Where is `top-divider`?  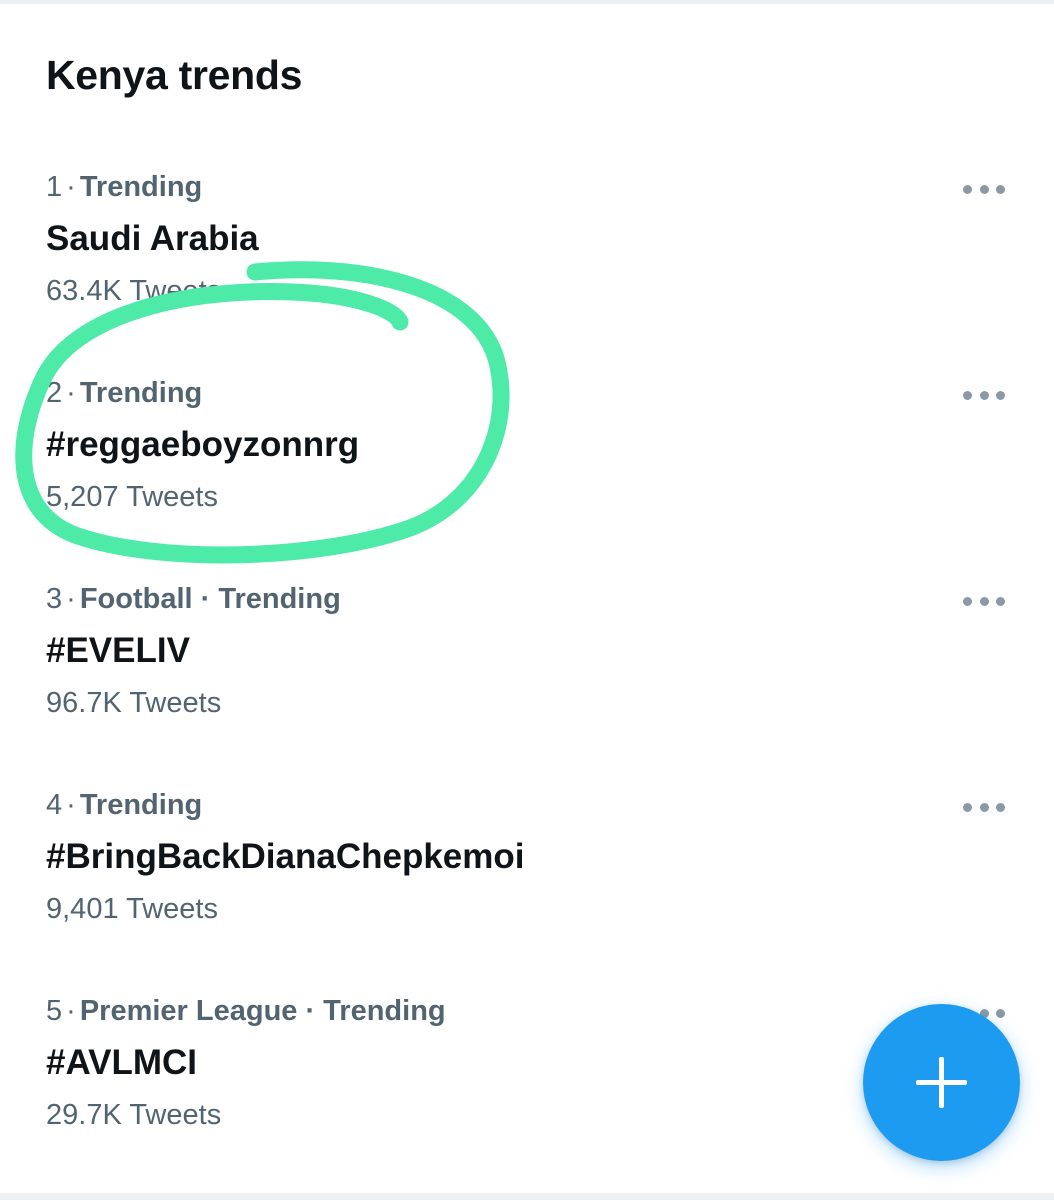 top-divider is located at coordinates (527, 2).